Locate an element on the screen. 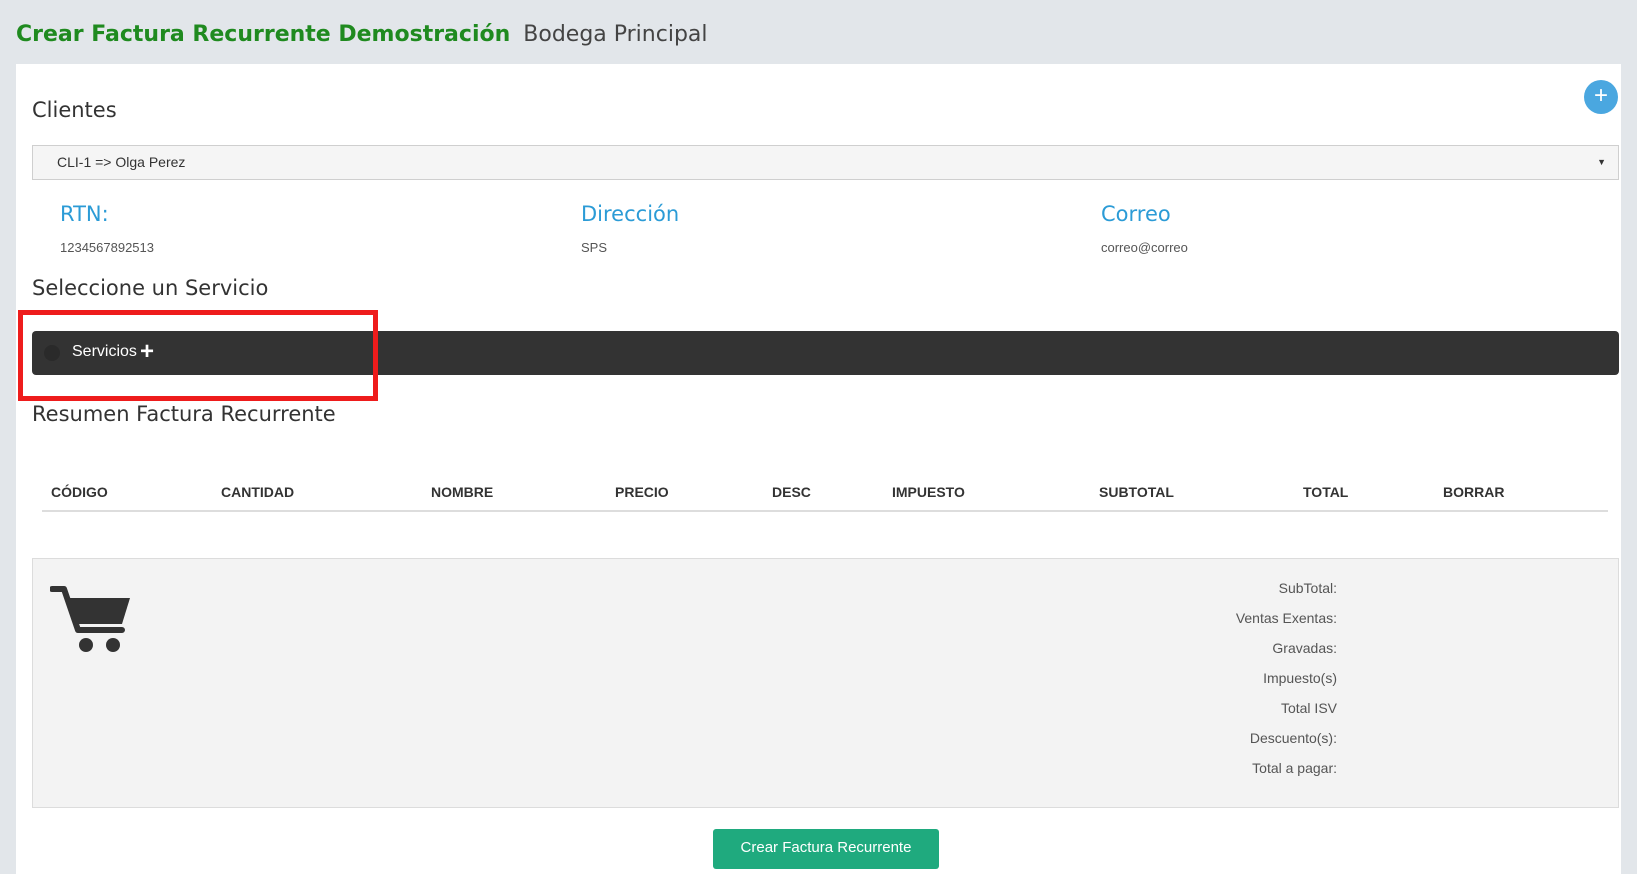 This screenshot has width=1637, height=874. column-header-tax: IMPUESTO is located at coordinates (928, 492).